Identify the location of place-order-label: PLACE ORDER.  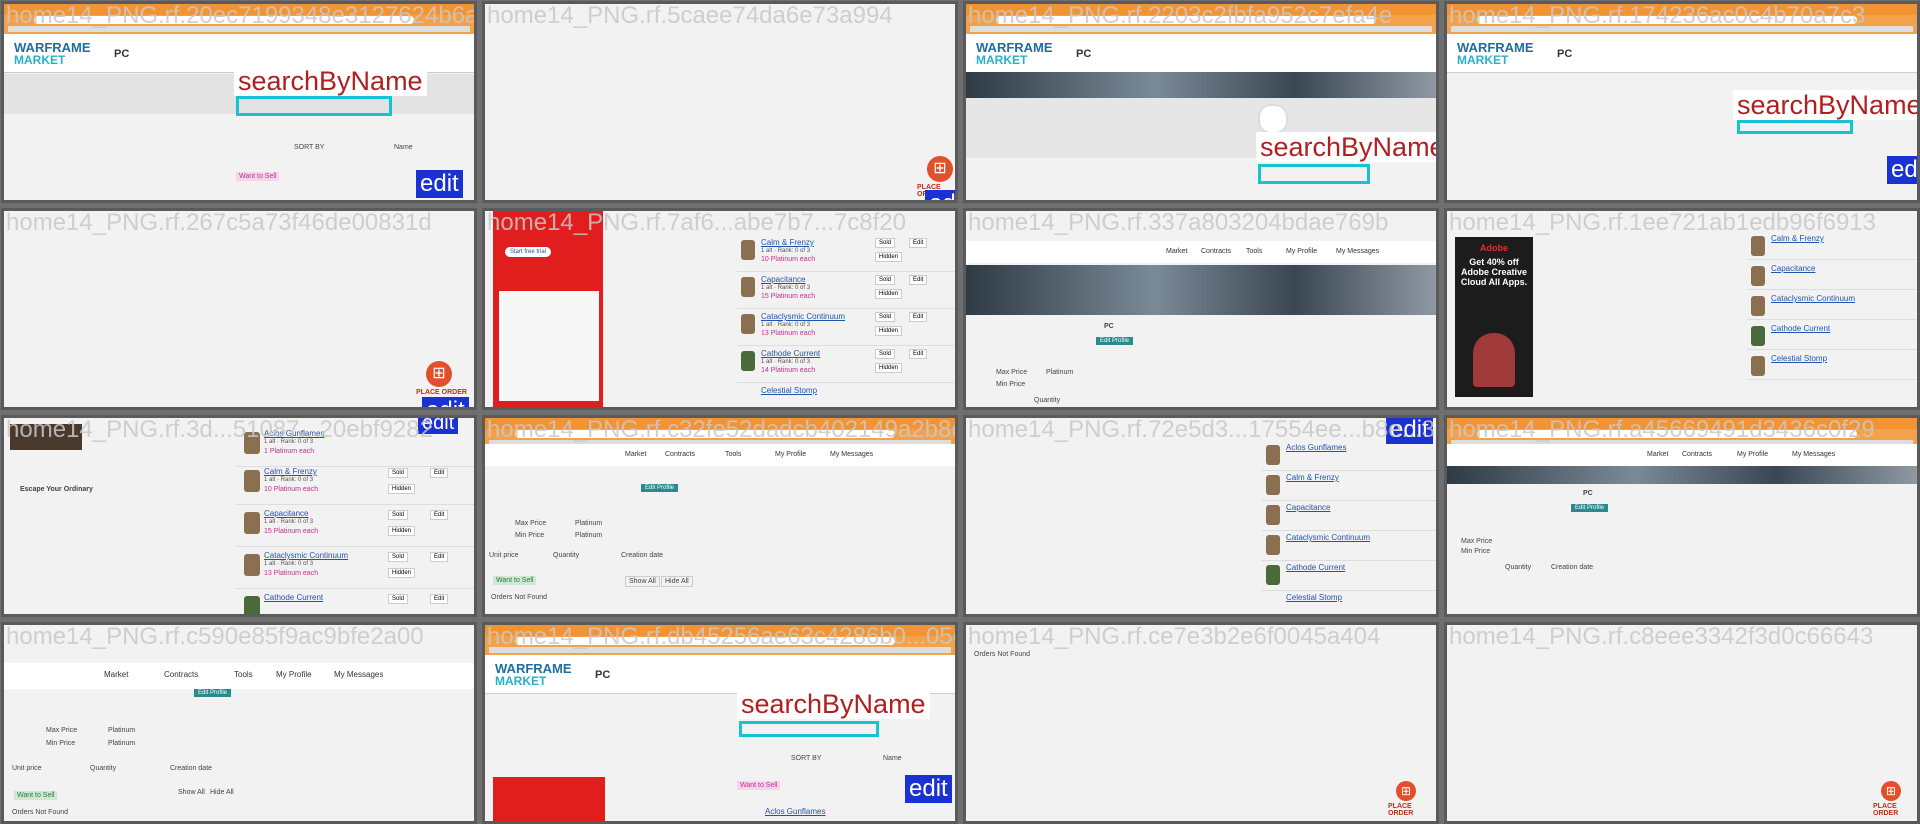
(441, 392).